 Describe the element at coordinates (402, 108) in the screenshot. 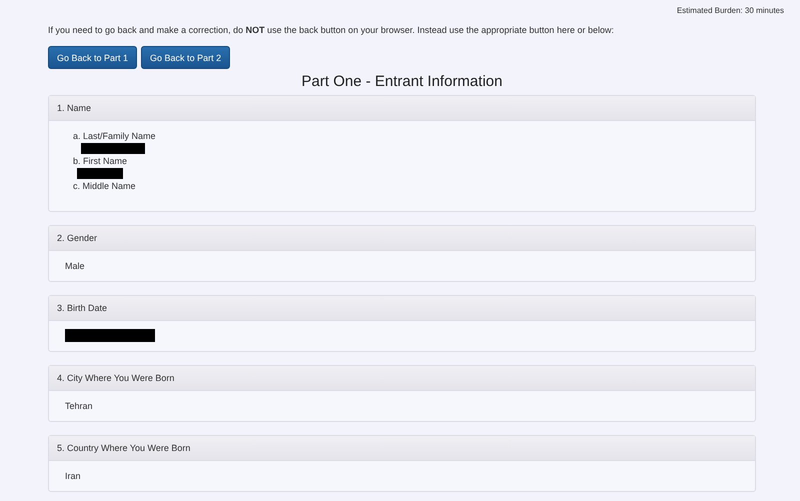

I see `panel-heading: 1. Name` at that location.